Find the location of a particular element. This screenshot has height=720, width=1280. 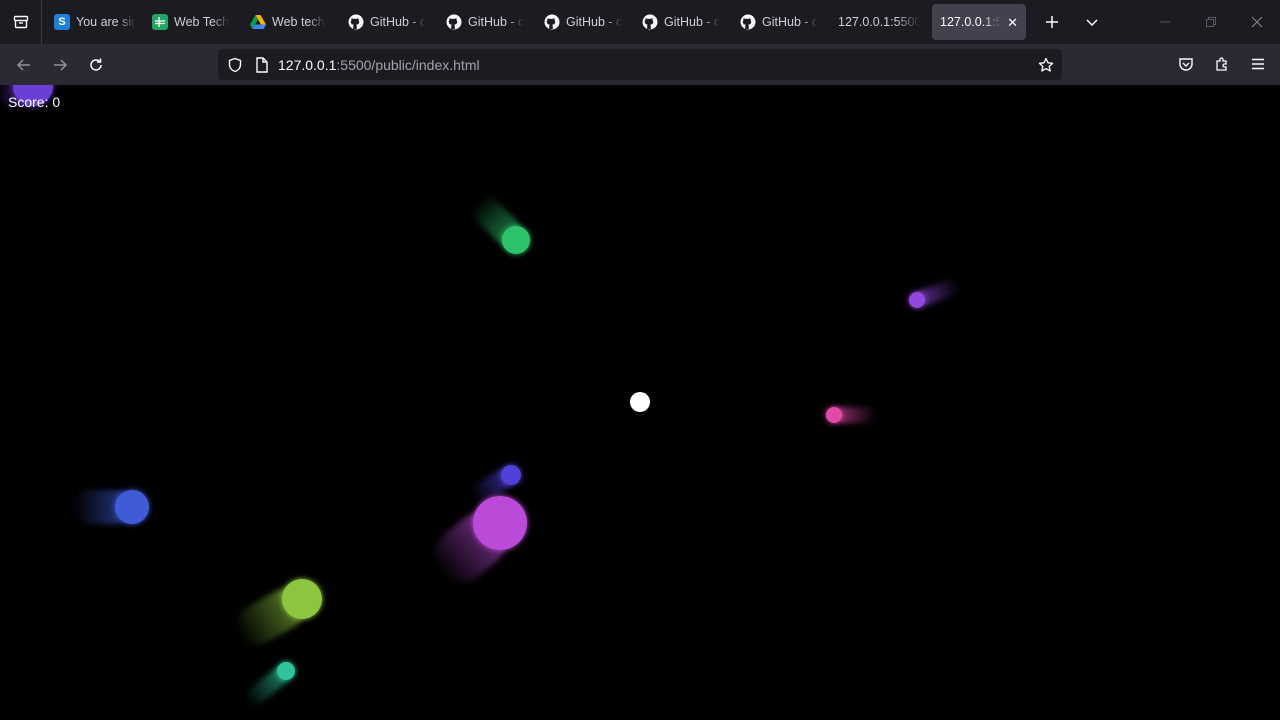

close-tab-icon: ✕ is located at coordinates (1012, 22).